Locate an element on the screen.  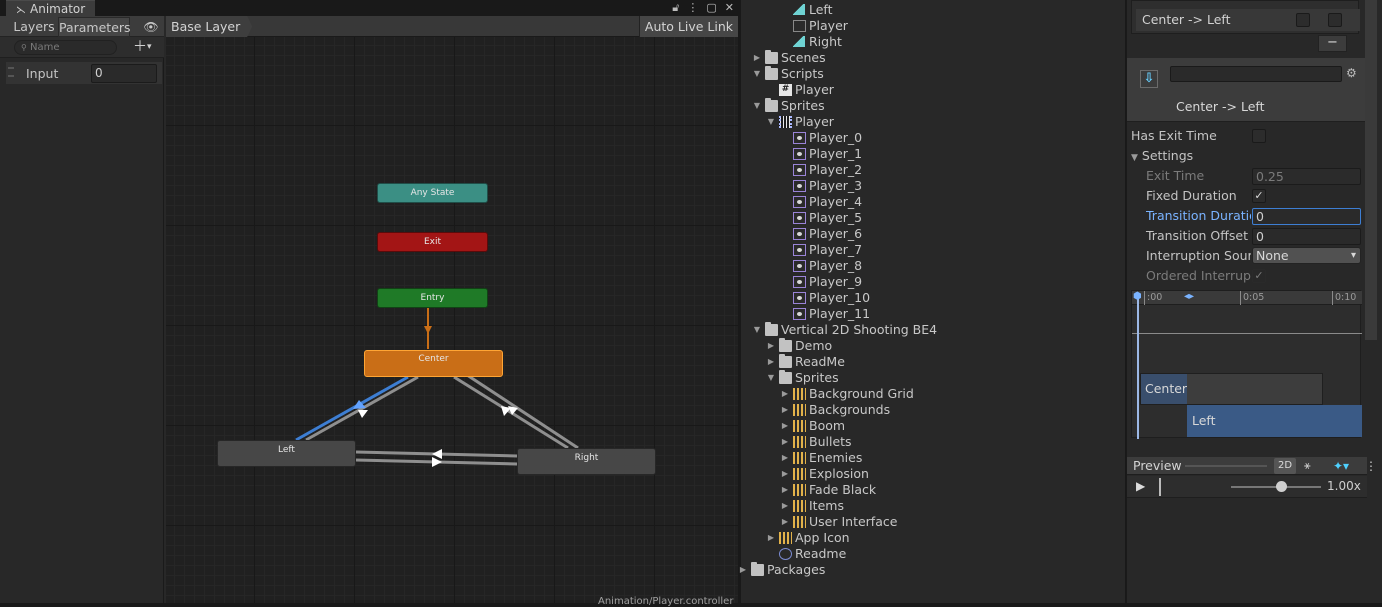
project-item-scenes: ▶ Scenes is located at coordinates (933, 58).